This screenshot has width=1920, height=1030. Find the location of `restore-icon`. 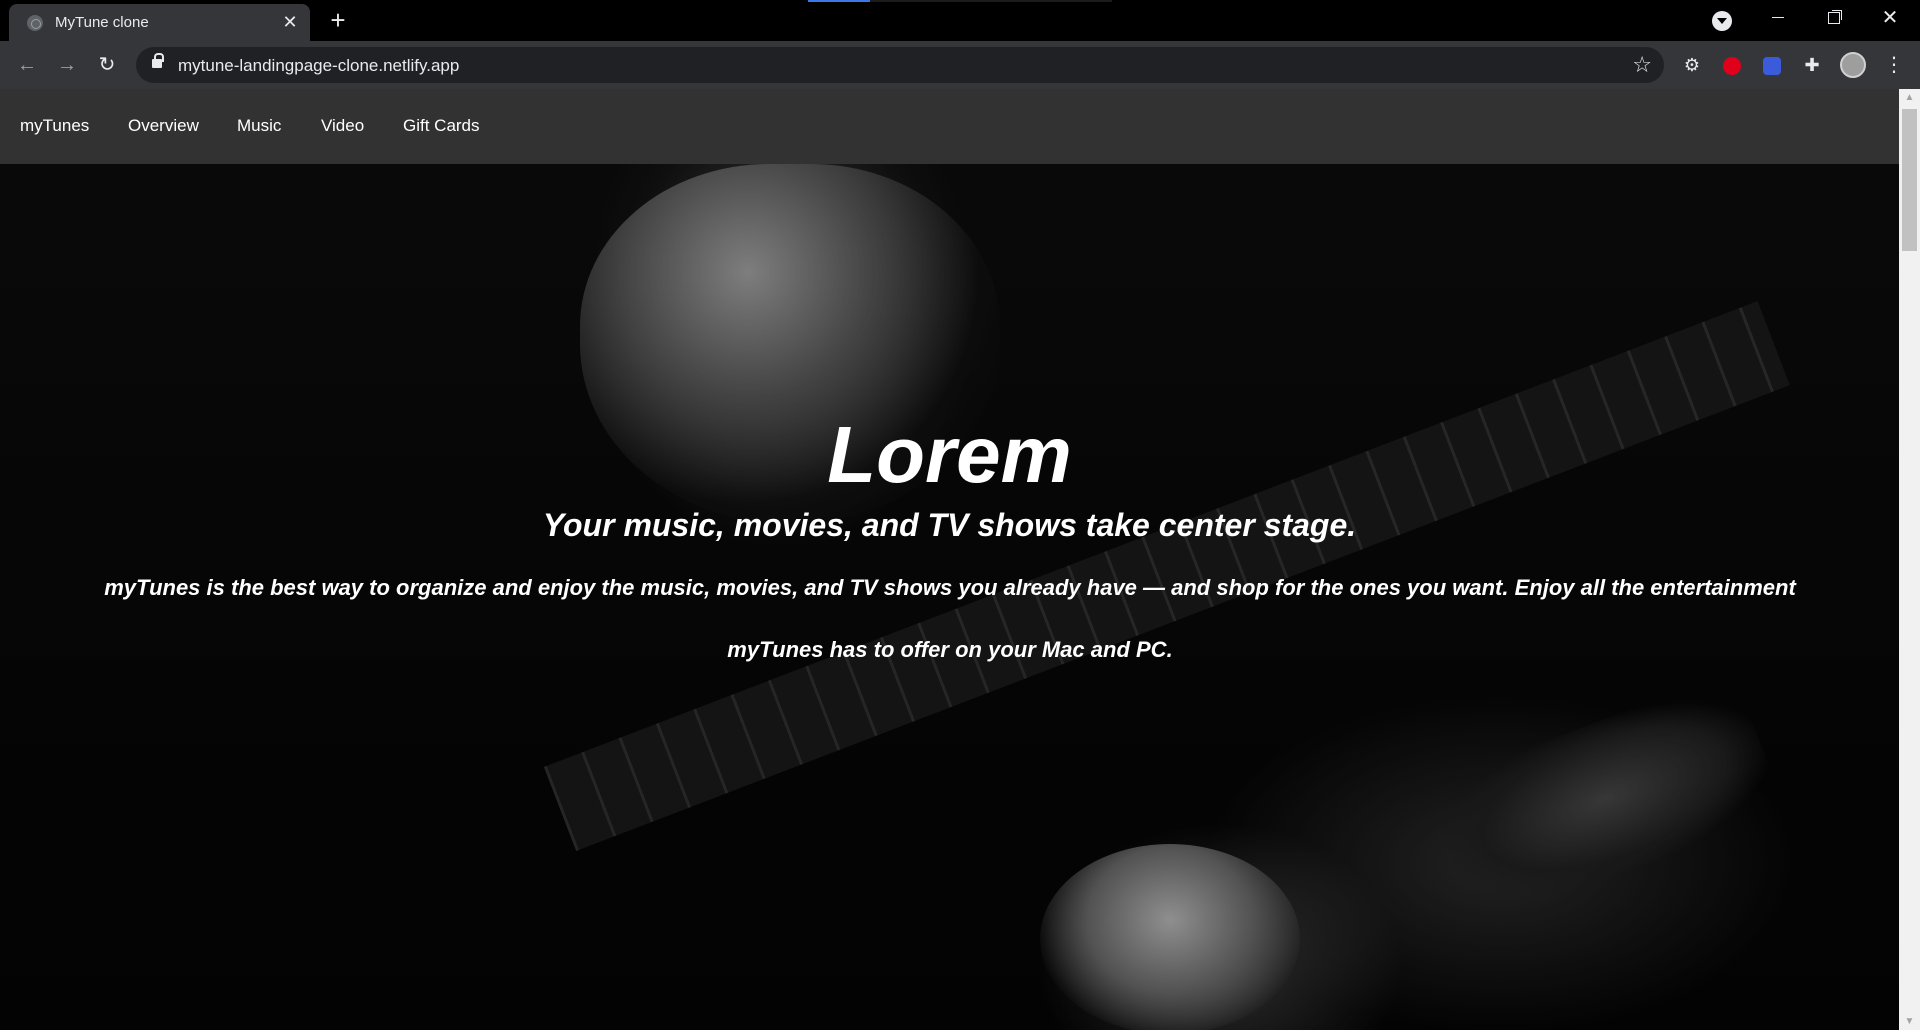

restore-icon is located at coordinates (1834, 17).